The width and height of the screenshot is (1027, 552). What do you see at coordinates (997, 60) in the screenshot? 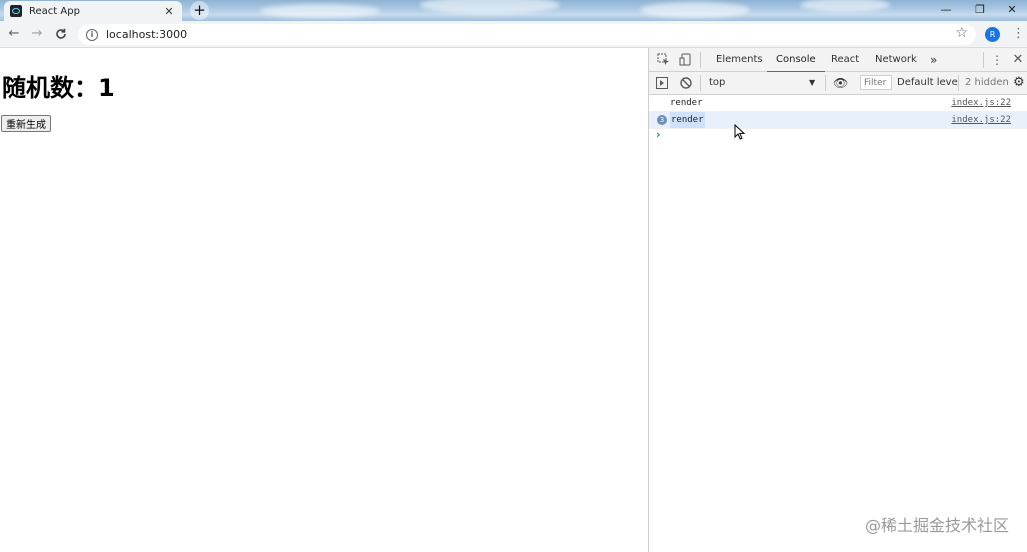
I see `devtools-menu-icon: ⋮` at bounding box center [997, 60].